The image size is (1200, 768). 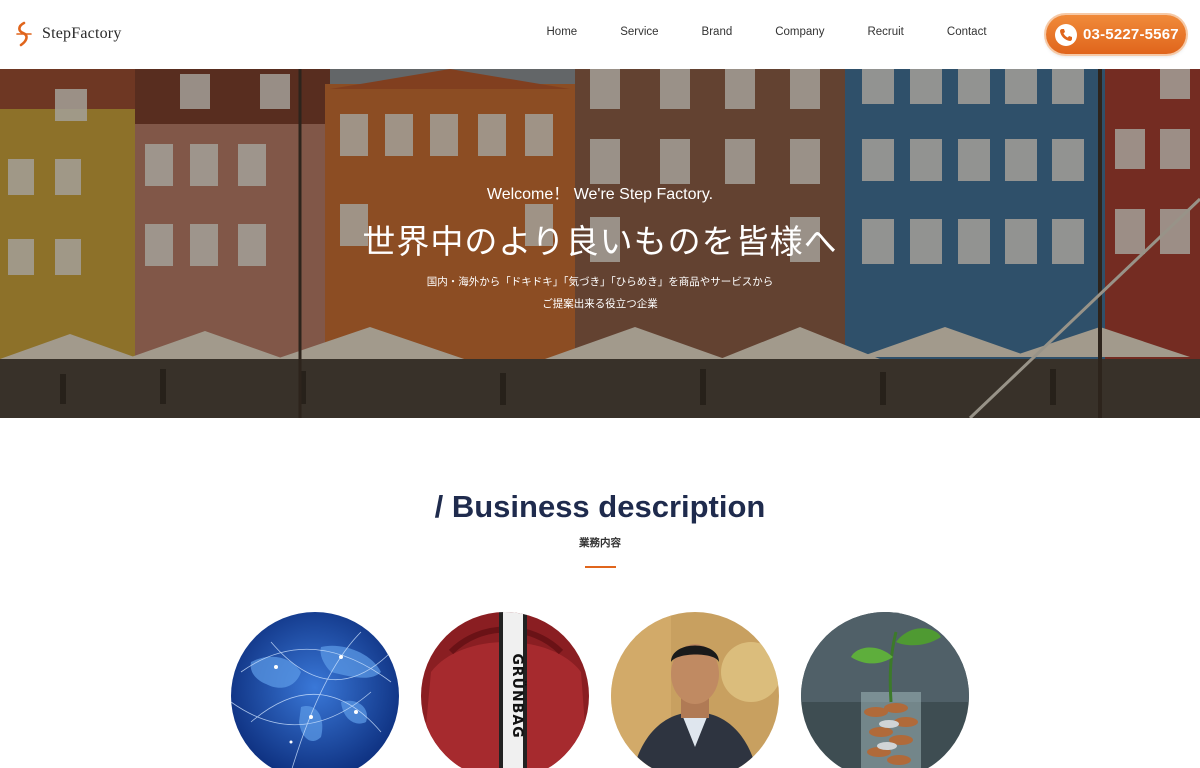 I want to click on svg-text: GRÜNBAG, so click(x=518, y=695).